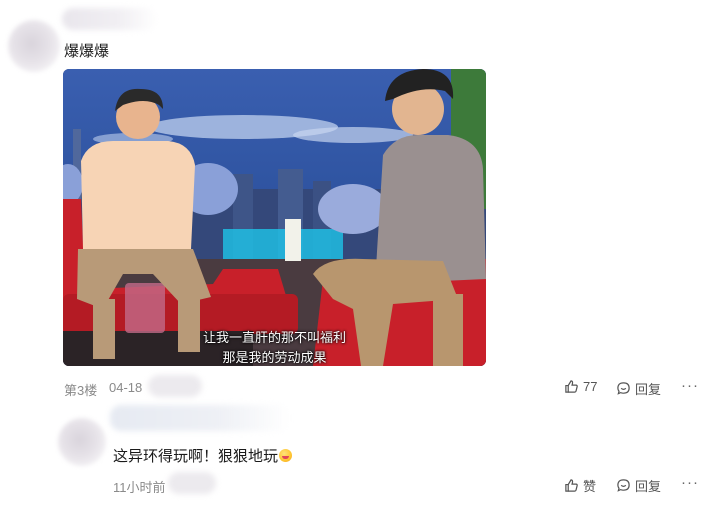 This screenshot has height=512, width=721. Describe the element at coordinates (126, 387) in the screenshot. I see `comment-date: 04-18` at that location.